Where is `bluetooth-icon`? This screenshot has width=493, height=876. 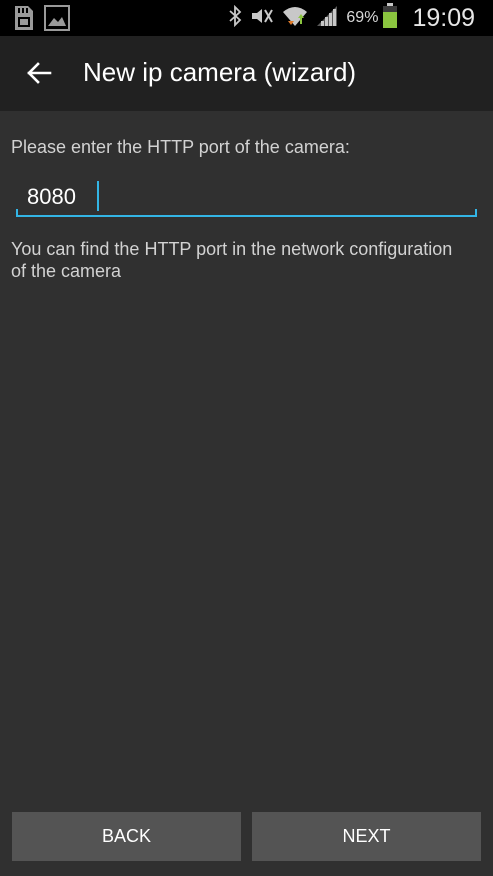
bluetooth-icon is located at coordinates (235, 18).